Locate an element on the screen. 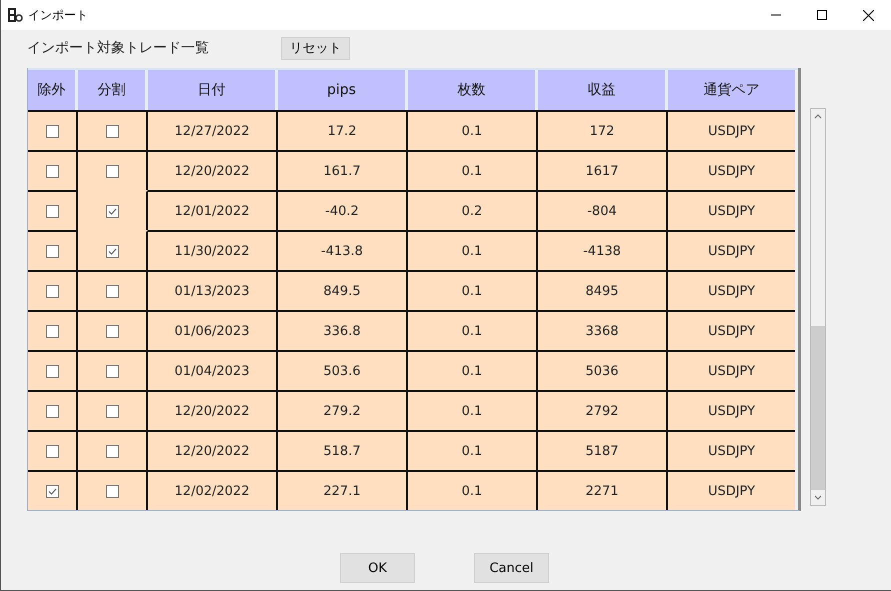 This screenshot has height=591, width=891. table-cell: 227.1 is located at coordinates (343, 490).